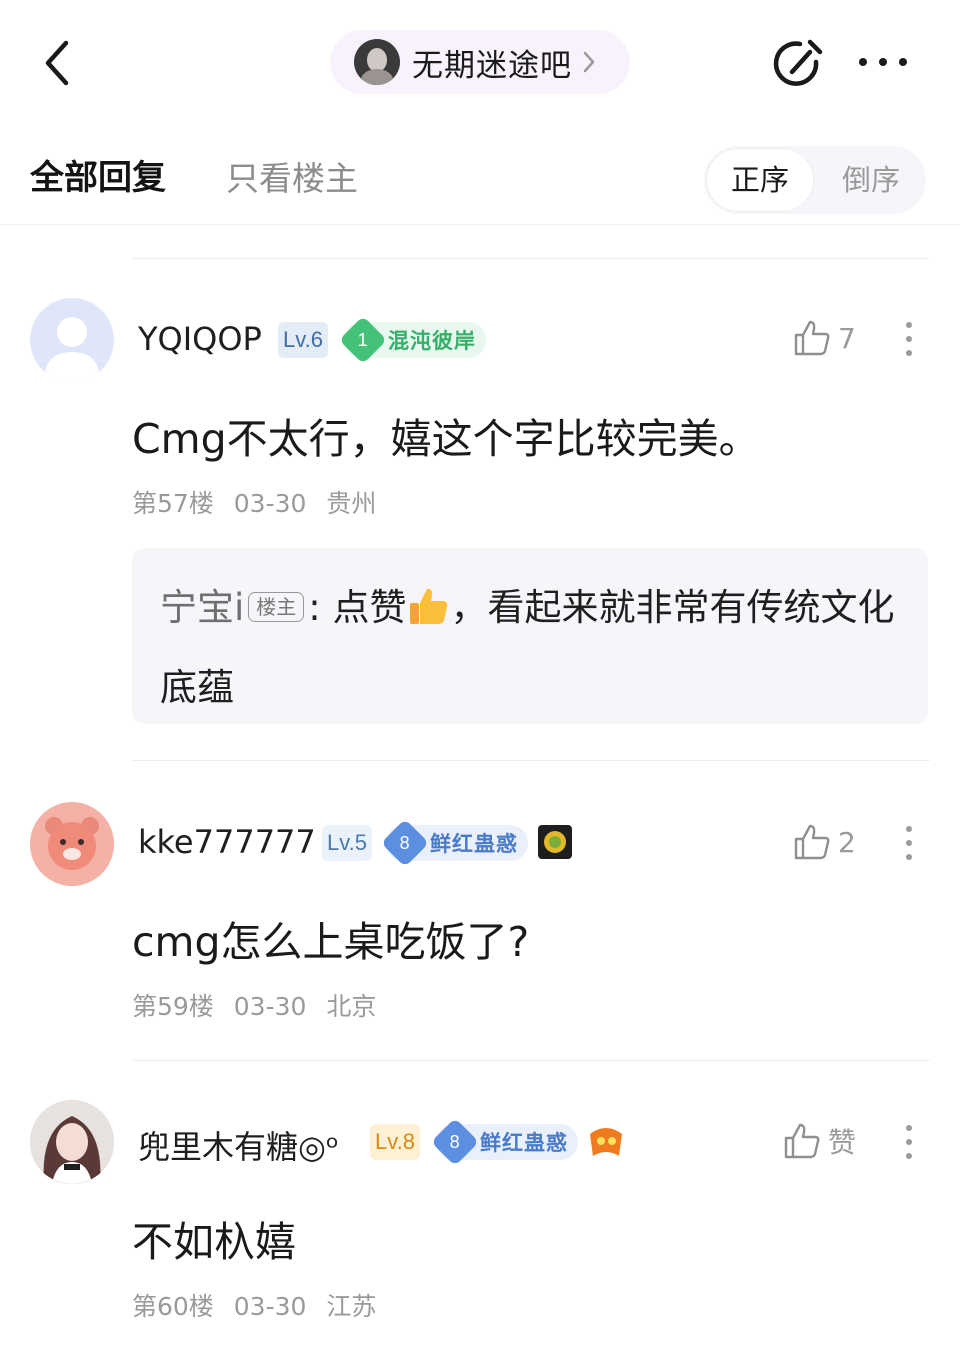  I want to click on default-avatar-icon, so click(72, 349).